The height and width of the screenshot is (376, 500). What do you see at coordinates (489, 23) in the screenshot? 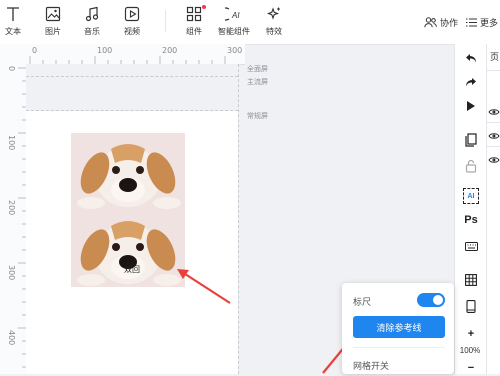
I see `more-label: 更多` at bounding box center [489, 23].